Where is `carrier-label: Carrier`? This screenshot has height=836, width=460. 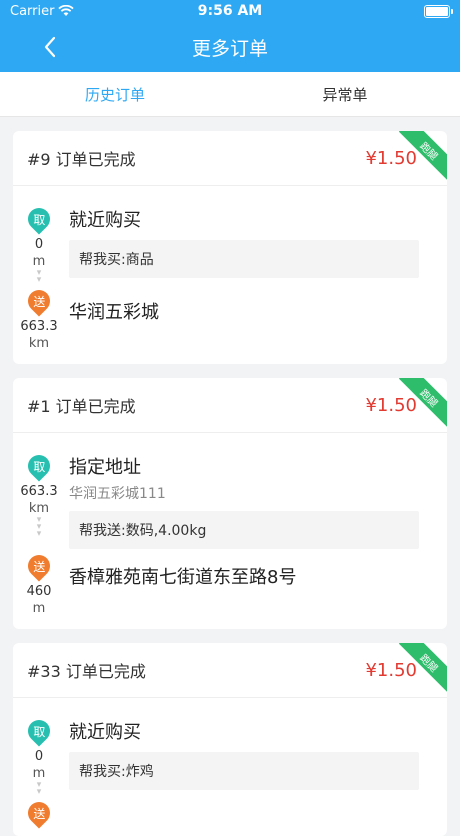
carrier-label: Carrier is located at coordinates (32, 11).